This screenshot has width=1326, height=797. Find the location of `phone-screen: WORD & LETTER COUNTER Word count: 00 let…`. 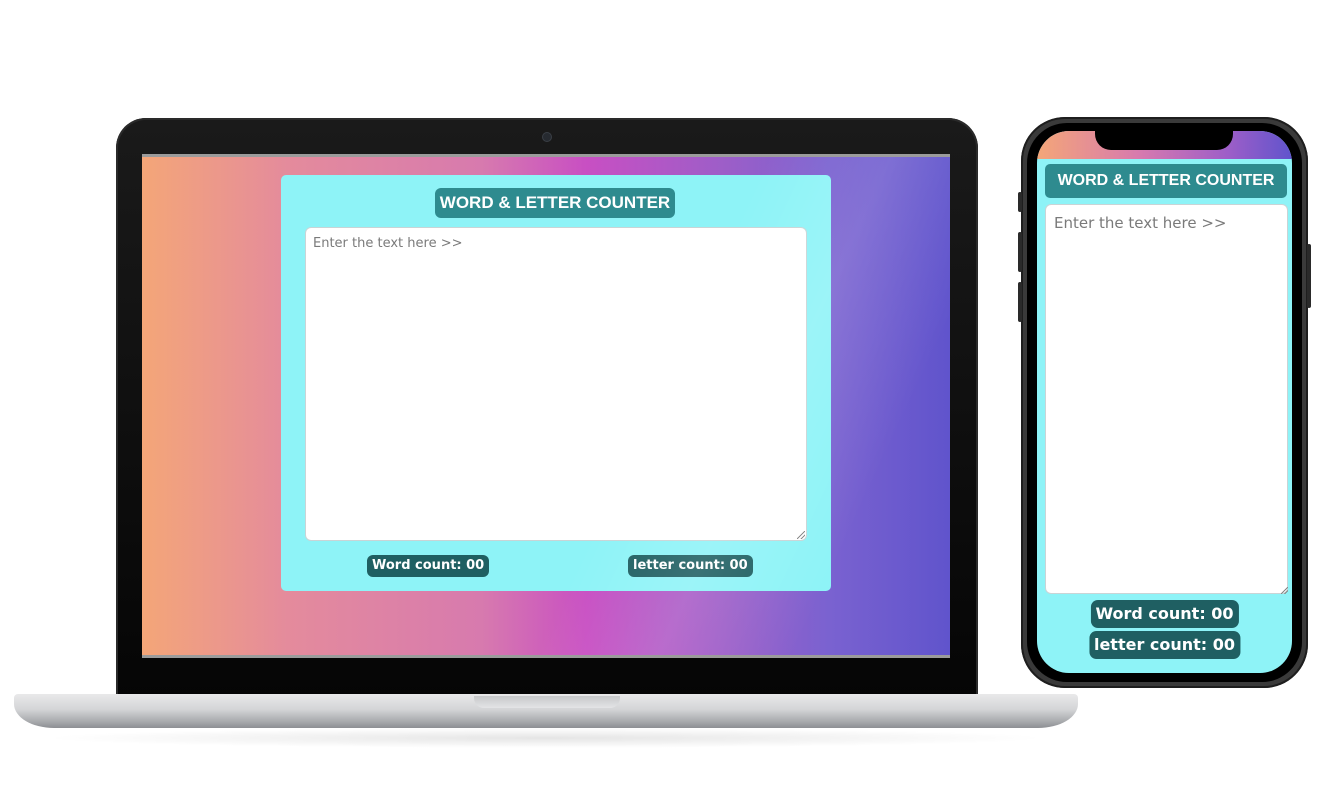

phone-screen: WORD & LETTER COUNTER Word count: 00 let… is located at coordinates (1164, 402).